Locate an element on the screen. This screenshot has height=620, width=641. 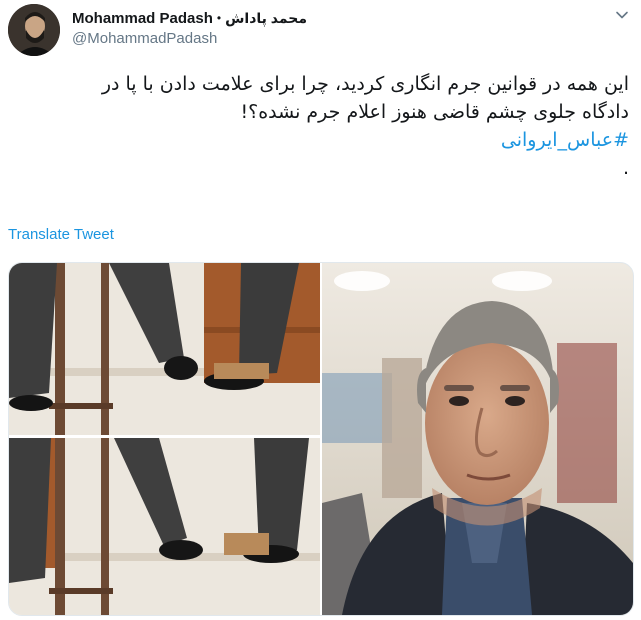
author-name-row: Mohammad Padash • محمد پاداش is located at coordinates (189, 18).